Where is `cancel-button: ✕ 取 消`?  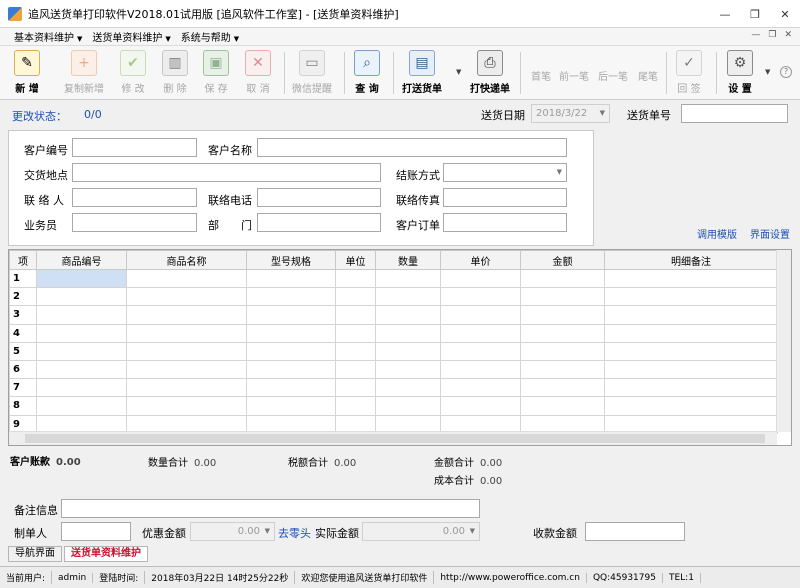
cancel-button: ✕ 取 消 is located at coordinates (258, 73).